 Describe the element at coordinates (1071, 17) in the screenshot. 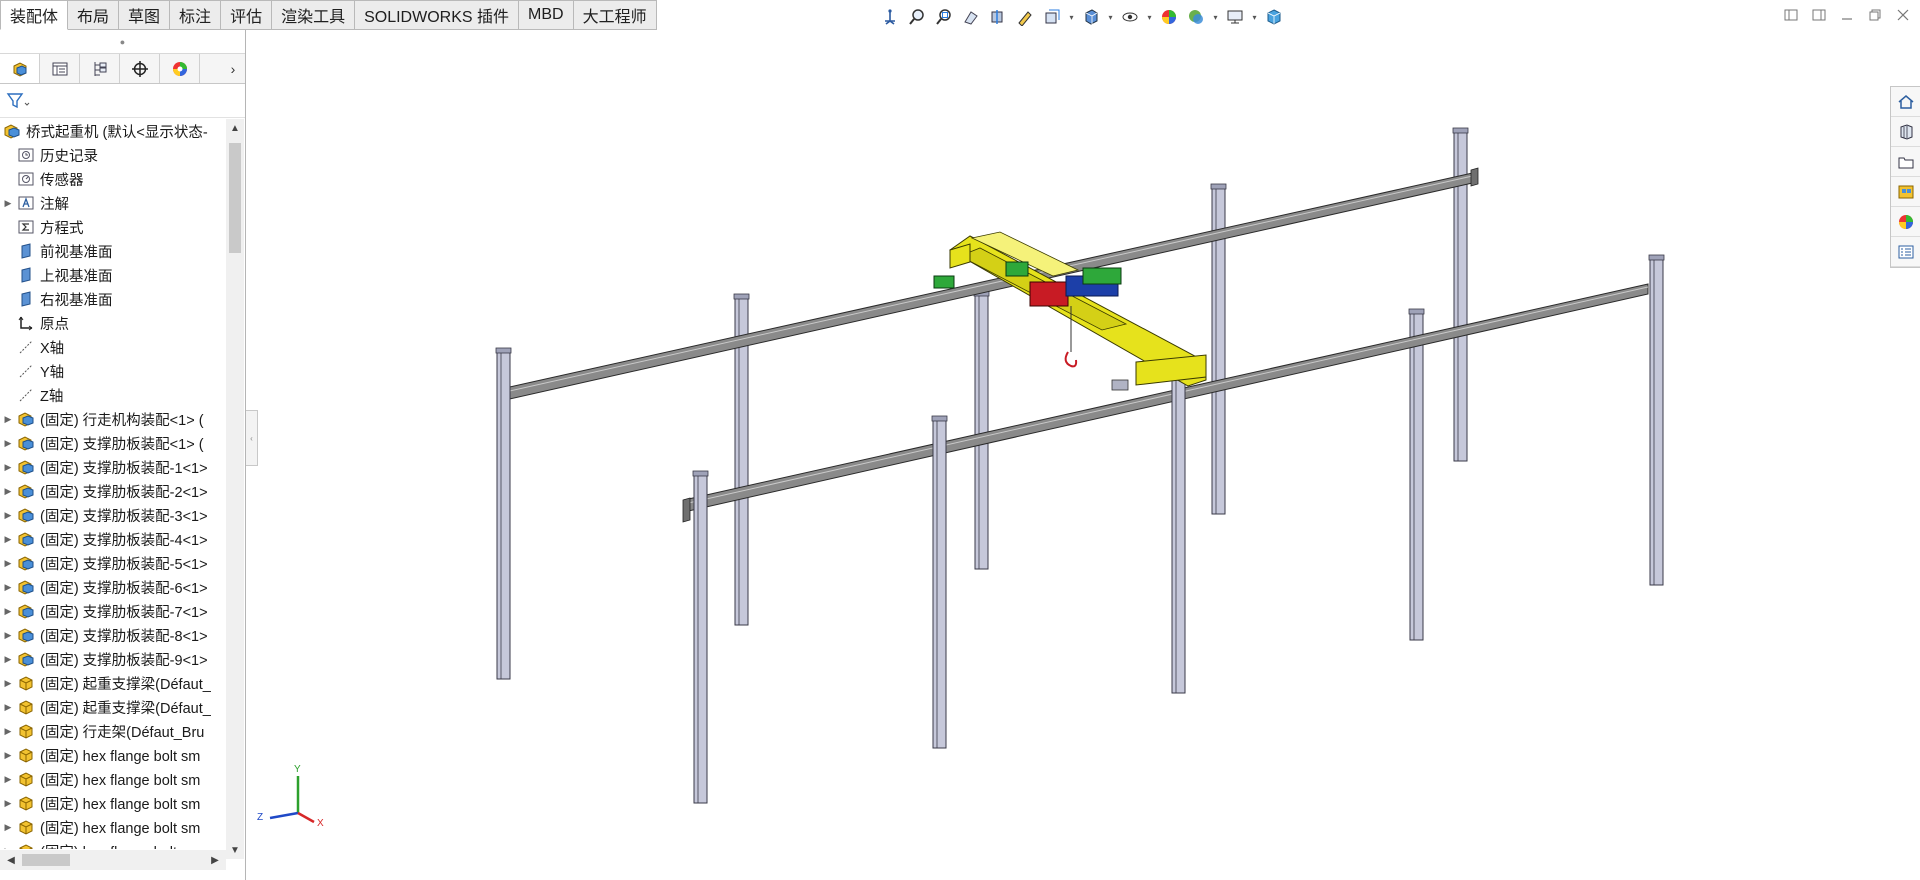

I see `view-setting-dropdown-icon: ▾` at that location.